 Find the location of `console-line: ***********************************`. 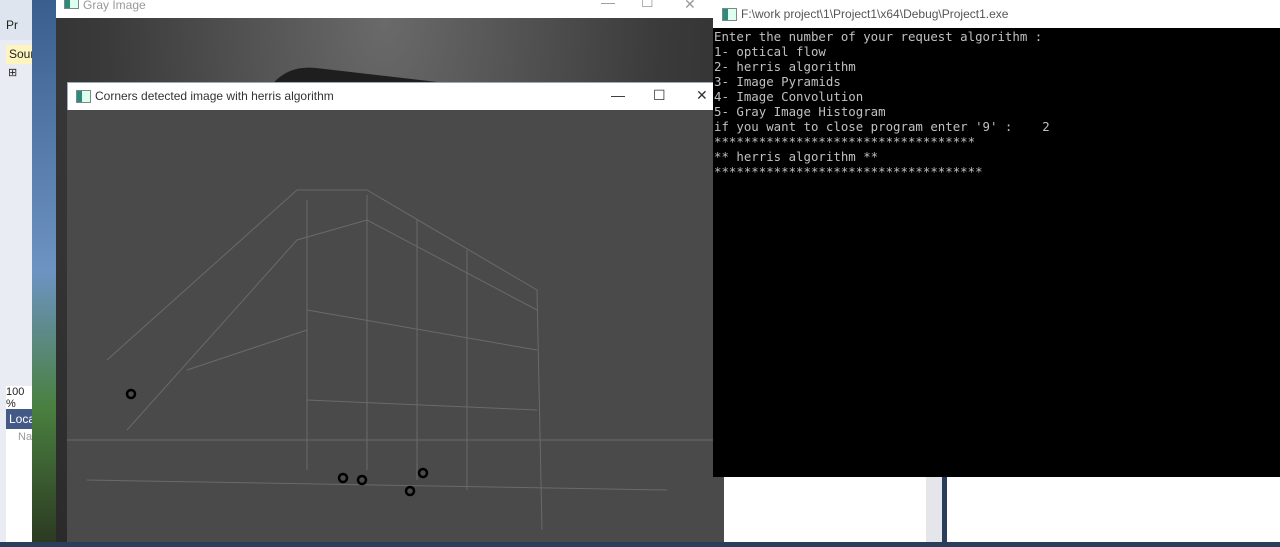

console-line: *********************************** is located at coordinates (845, 141).